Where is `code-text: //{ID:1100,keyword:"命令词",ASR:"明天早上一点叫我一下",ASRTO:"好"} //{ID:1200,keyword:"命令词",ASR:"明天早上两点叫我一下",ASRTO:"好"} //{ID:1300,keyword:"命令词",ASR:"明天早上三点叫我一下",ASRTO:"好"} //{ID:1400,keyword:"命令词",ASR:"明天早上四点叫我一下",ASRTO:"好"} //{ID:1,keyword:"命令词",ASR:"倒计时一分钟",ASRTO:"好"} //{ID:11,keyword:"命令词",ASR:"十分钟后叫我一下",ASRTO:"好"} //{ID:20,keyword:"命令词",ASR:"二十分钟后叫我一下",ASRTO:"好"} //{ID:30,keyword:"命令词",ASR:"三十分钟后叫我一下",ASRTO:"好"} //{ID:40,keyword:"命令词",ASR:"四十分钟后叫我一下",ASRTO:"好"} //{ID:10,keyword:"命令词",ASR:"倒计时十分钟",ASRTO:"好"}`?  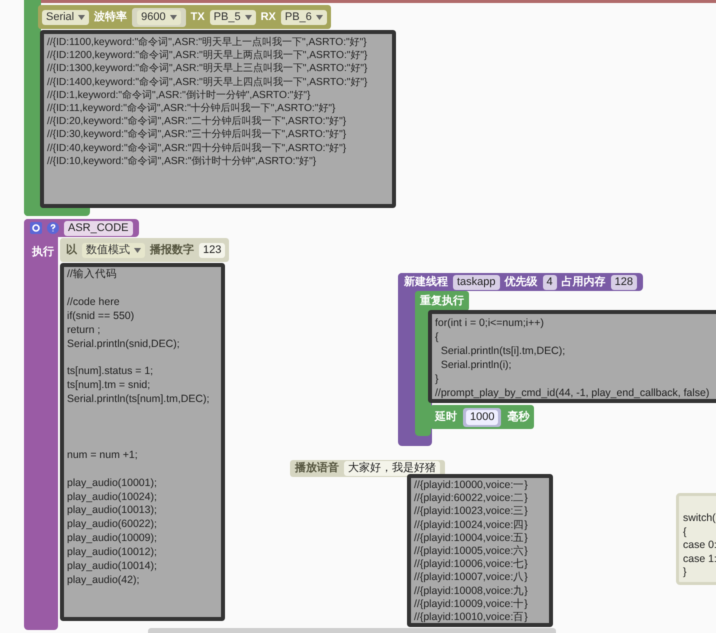
code-text: //{ID:1100,keyword:"命令词",ASR:"明天早上一点叫我一下",ASRTO:"好"} //{ID:1200,keyword:"命令词",ASR:"明天早上两点叫我一下",ASRTO:"好"} //{ID:1300,keyword:"命令词",ASR:"明天早上三点叫我一下",ASRTO:"好"} //{ID:1400,keyword:"命令词",ASR:"明天早上四点叫我一下",ASRTO:"好"} //{ID:1,keyword:"命令词",ASR:"倒计时一分钟",ASRTO:"好"} //{ID:11,keyword:"命令词",ASR:"十分钟后叫我一下",ASRTO:"好"} //{ID:20,keyword:"命令词",ASR:"二十分钟后叫我一下",ASRTO:"好"} //{ID:30,keyword:"命令词",ASR:"三十分钟后叫我一下",ASRTO:"好"} //{ID:40,keyword:"命令词",ASR:"四十分钟后叫我一下",ASRTO:"好"} //{ID:10,keyword:"命令词",ASR:"倒计时十分钟",ASRTO:"好"} is located at coordinates (218, 119).